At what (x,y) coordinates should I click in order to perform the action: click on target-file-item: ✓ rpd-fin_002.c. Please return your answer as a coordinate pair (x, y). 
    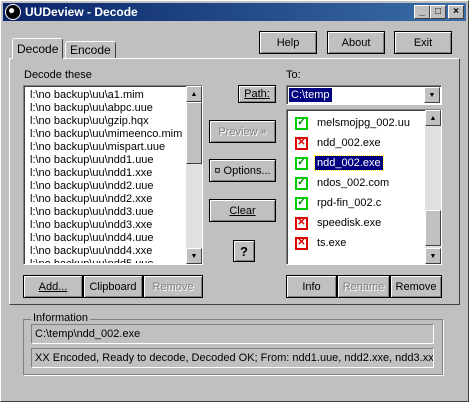
    Looking at the image, I should click on (357, 203).